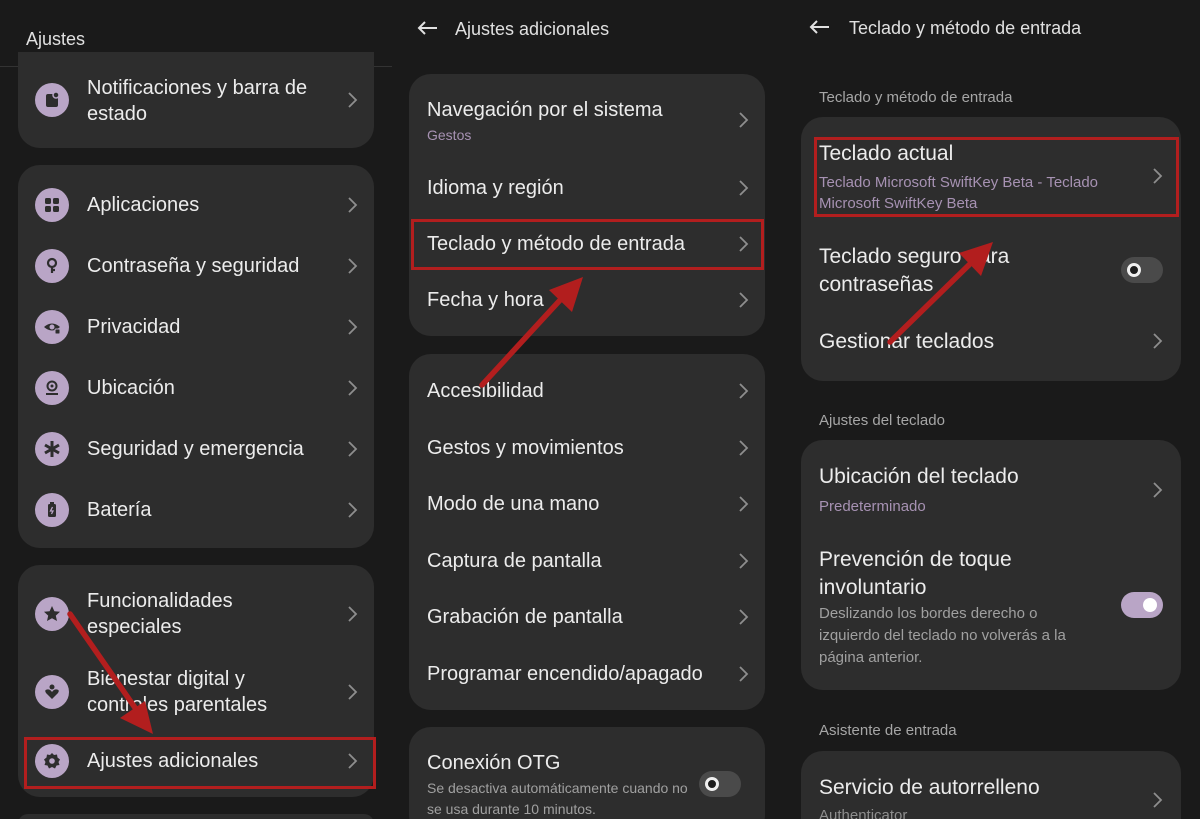  I want to click on wellbeing-icon, so click(52, 692).